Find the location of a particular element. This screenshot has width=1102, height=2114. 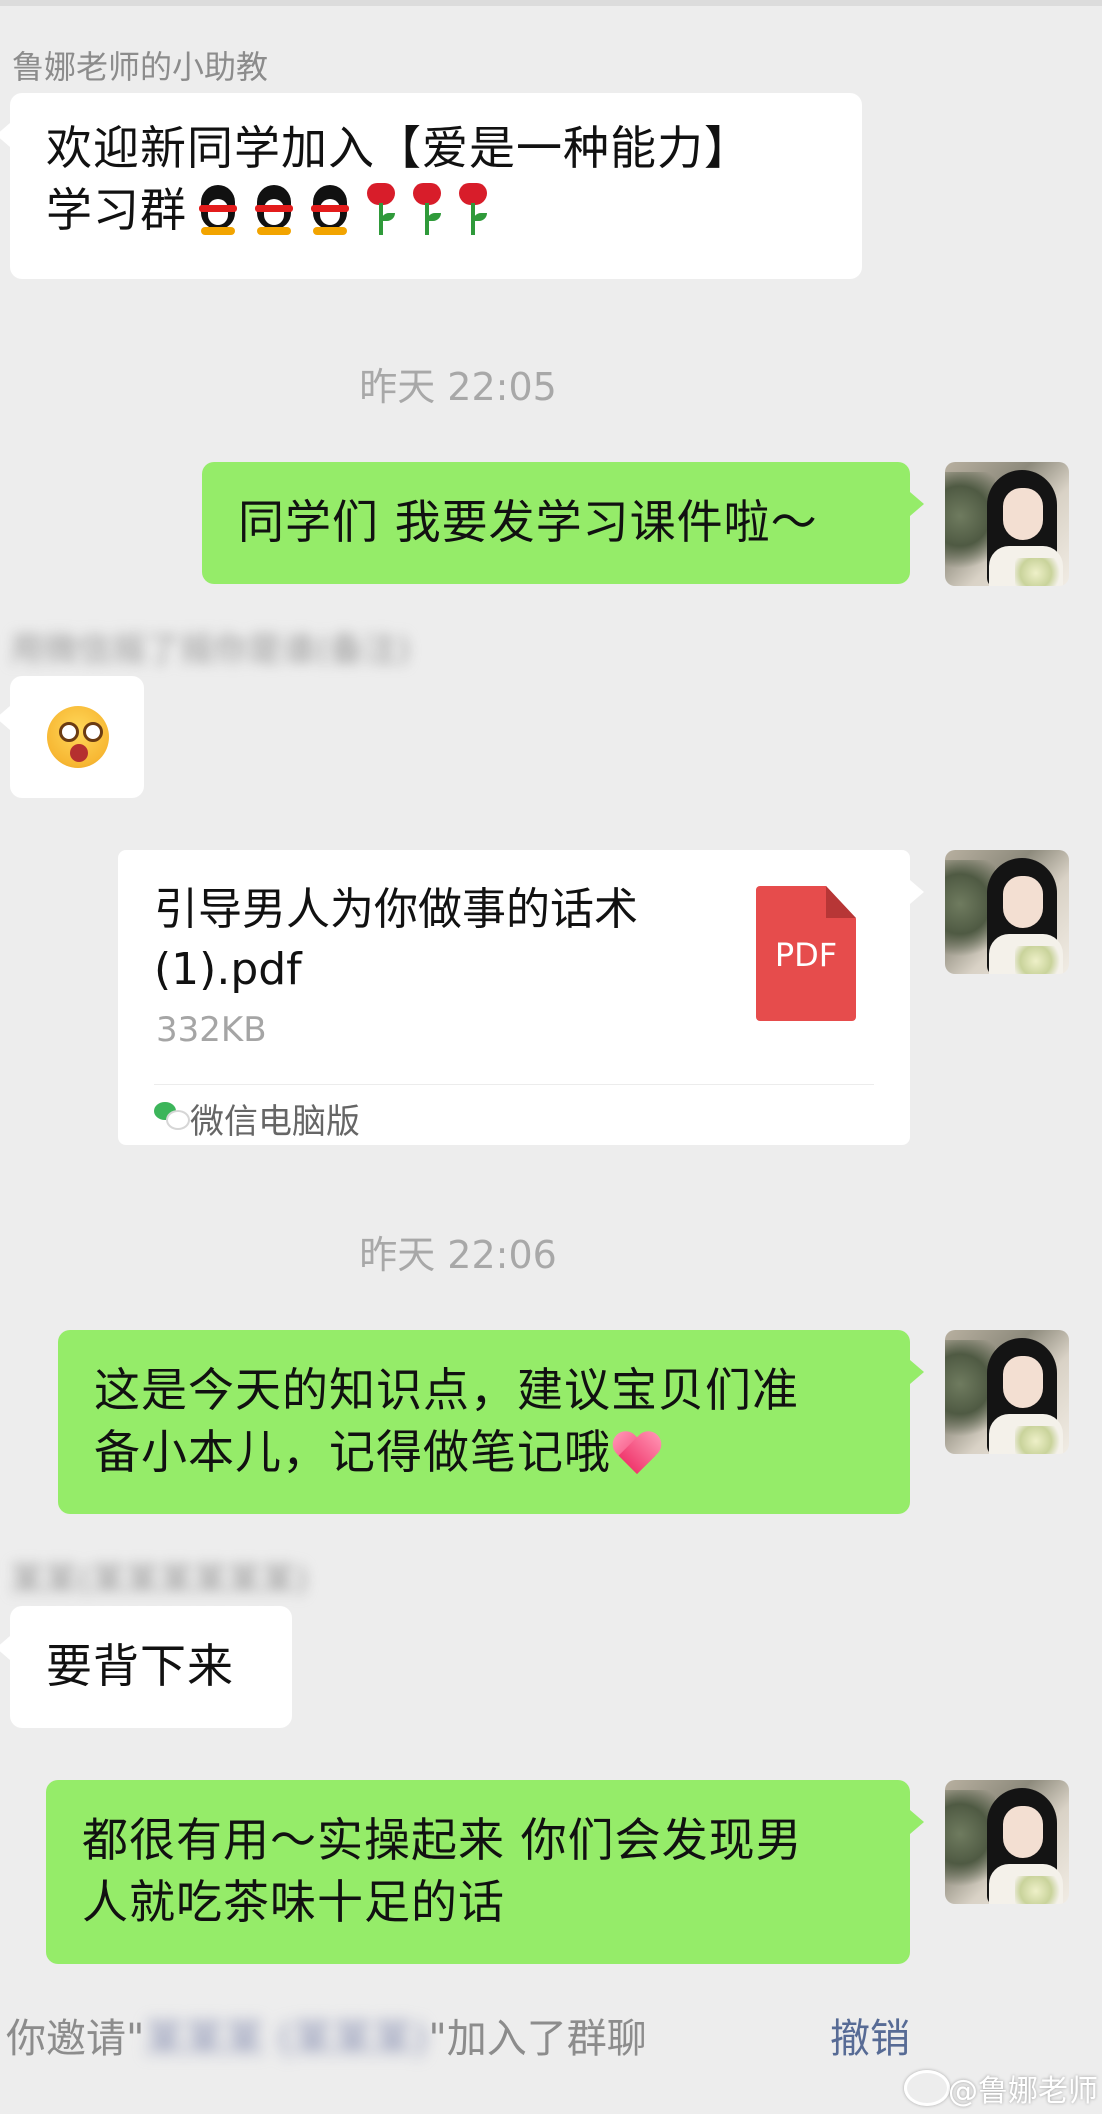

file-name: 引导男人为你做事的话术 (1).pdf is located at coordinates (396, 939).